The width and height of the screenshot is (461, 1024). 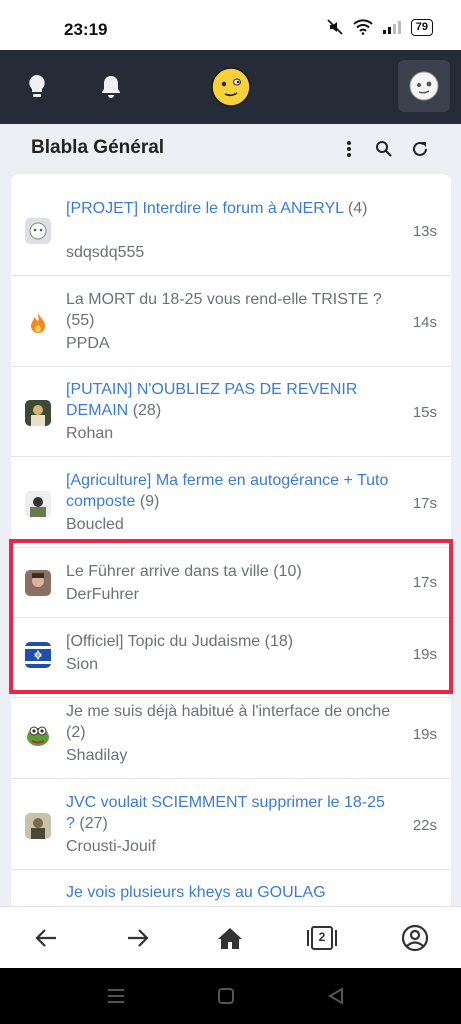 What do you see at coordinates (230, 149) in the screenshot?
I see `forum-header: Blabla Général` at bounding box center [230, 149].